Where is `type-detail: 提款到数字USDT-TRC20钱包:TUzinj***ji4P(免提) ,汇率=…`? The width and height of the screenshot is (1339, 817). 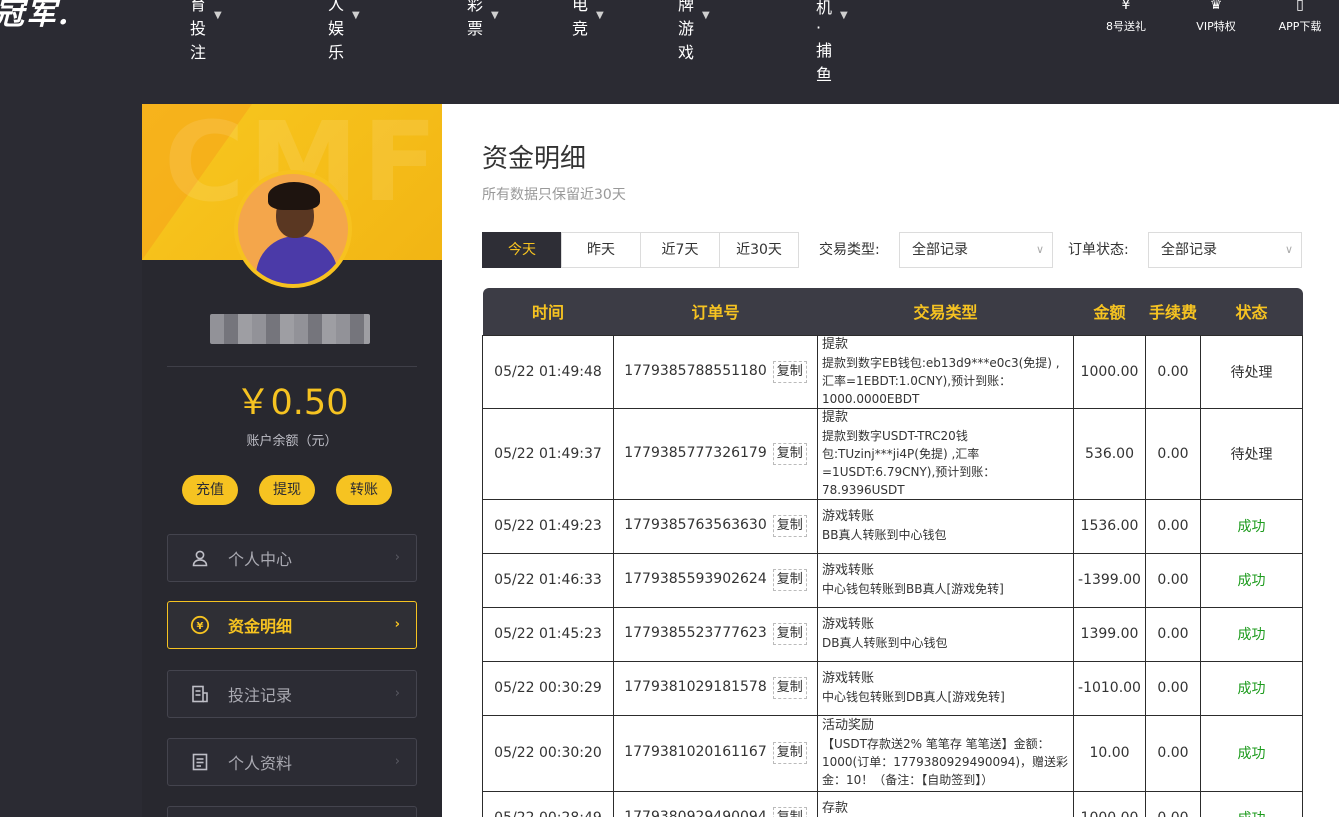 type-detail: 提款到数字USDT-TRC20钱包:TUzinj***ji4P(免提) ,汇率=… is located at coordinates (909, 462).